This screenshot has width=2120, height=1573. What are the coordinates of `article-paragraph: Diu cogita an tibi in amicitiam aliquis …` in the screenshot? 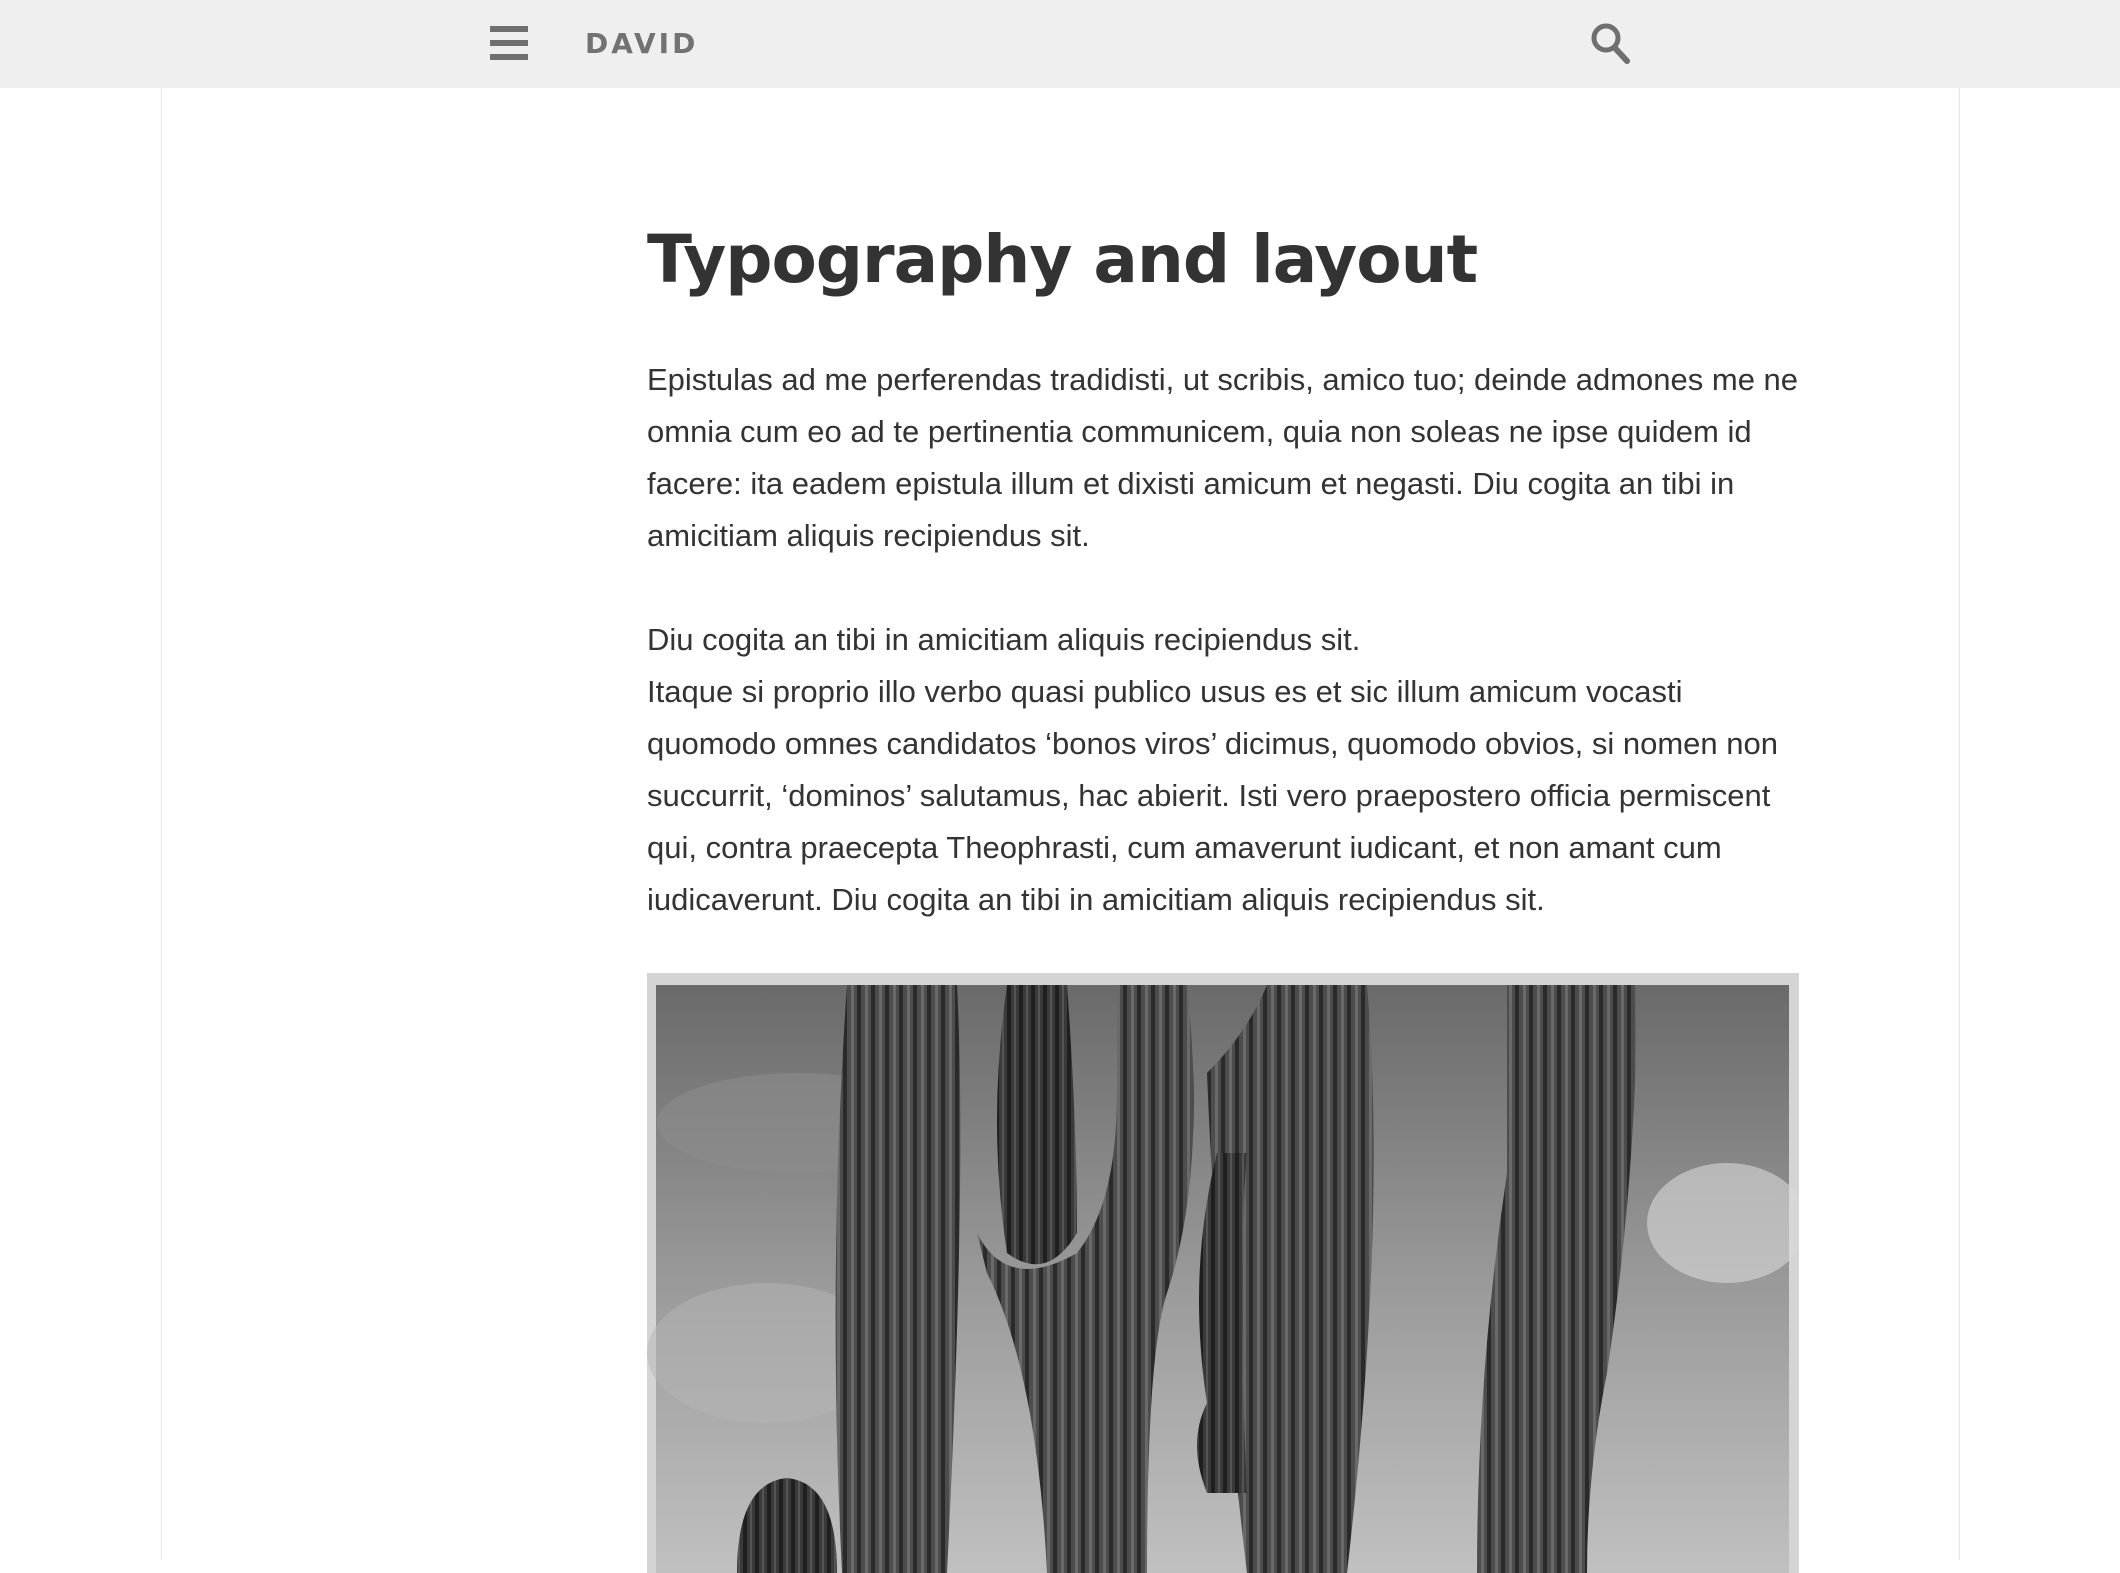 It's located at (1227, 770).